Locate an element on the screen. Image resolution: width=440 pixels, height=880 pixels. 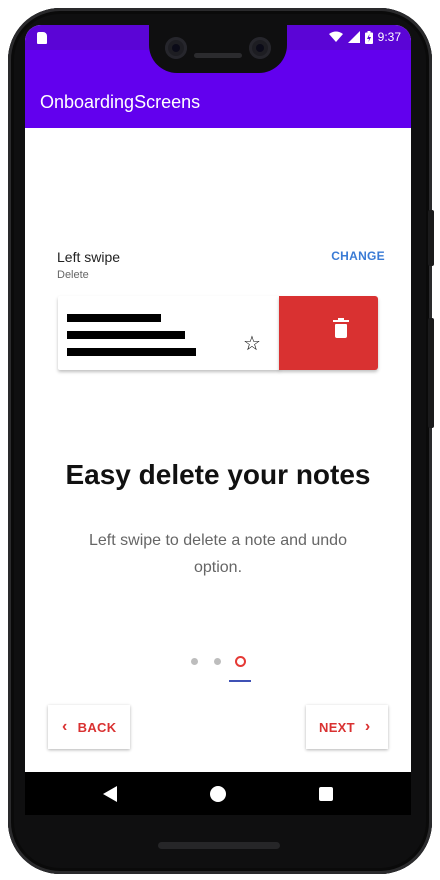
page-dot-active is located at coordinates (240, 661).